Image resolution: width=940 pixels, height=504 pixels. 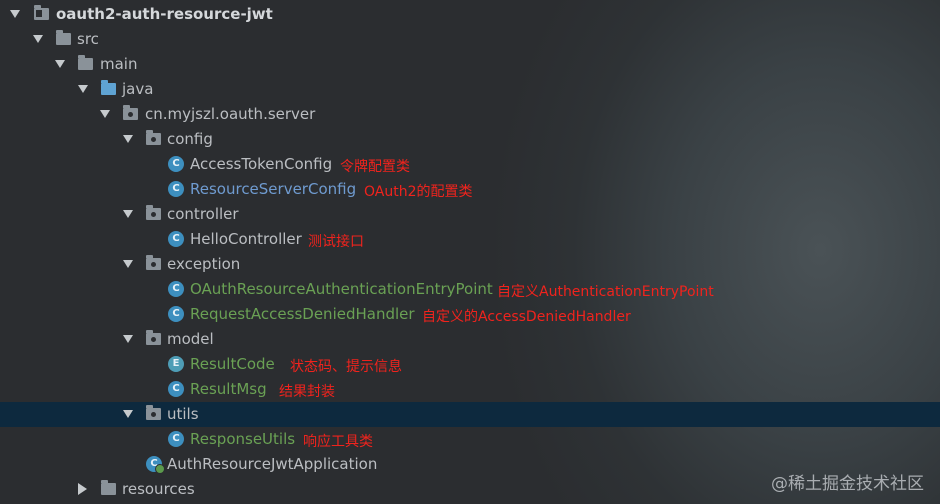 What do you see at coordinates (82, 489) in the screenshot?
I see `collapse-arrow-icon` at bounding box center [82, 489].